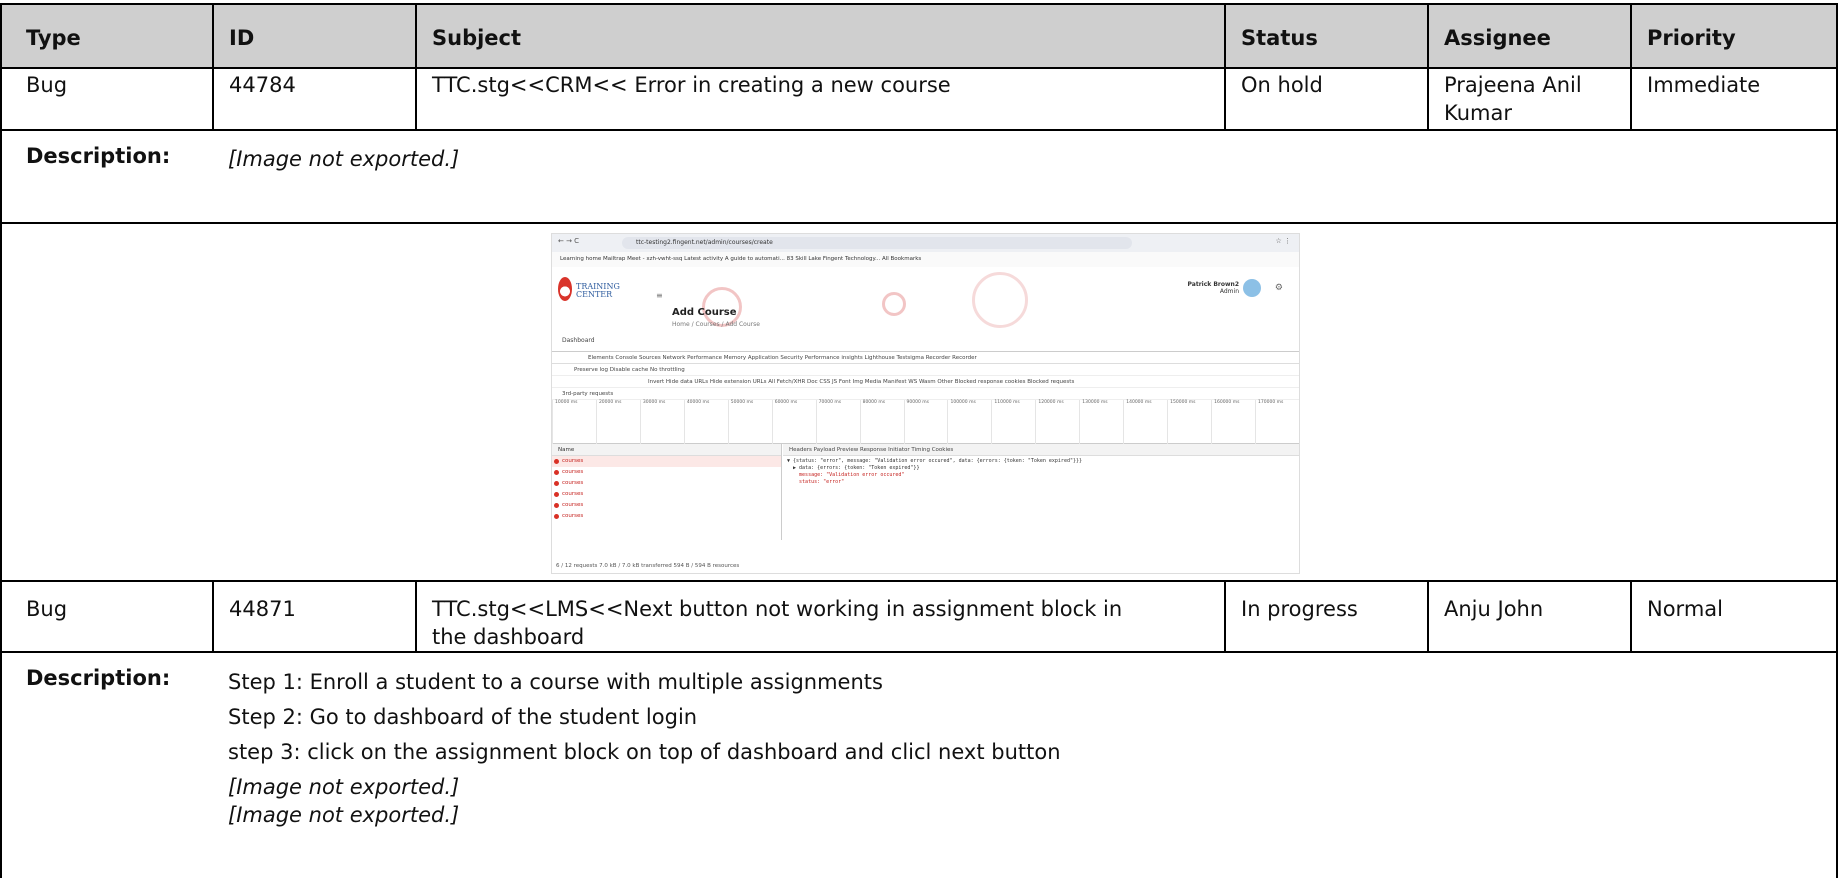 This screenshot has height=878, width=1843. I want to click on timeline-tick: 120000 ms, so click(1057, 422).